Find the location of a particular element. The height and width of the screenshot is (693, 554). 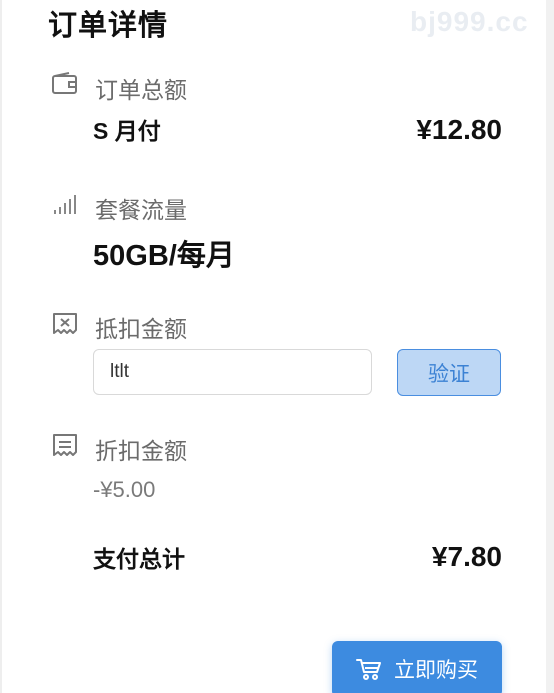

left-edge is located at coordinates (1, 346).